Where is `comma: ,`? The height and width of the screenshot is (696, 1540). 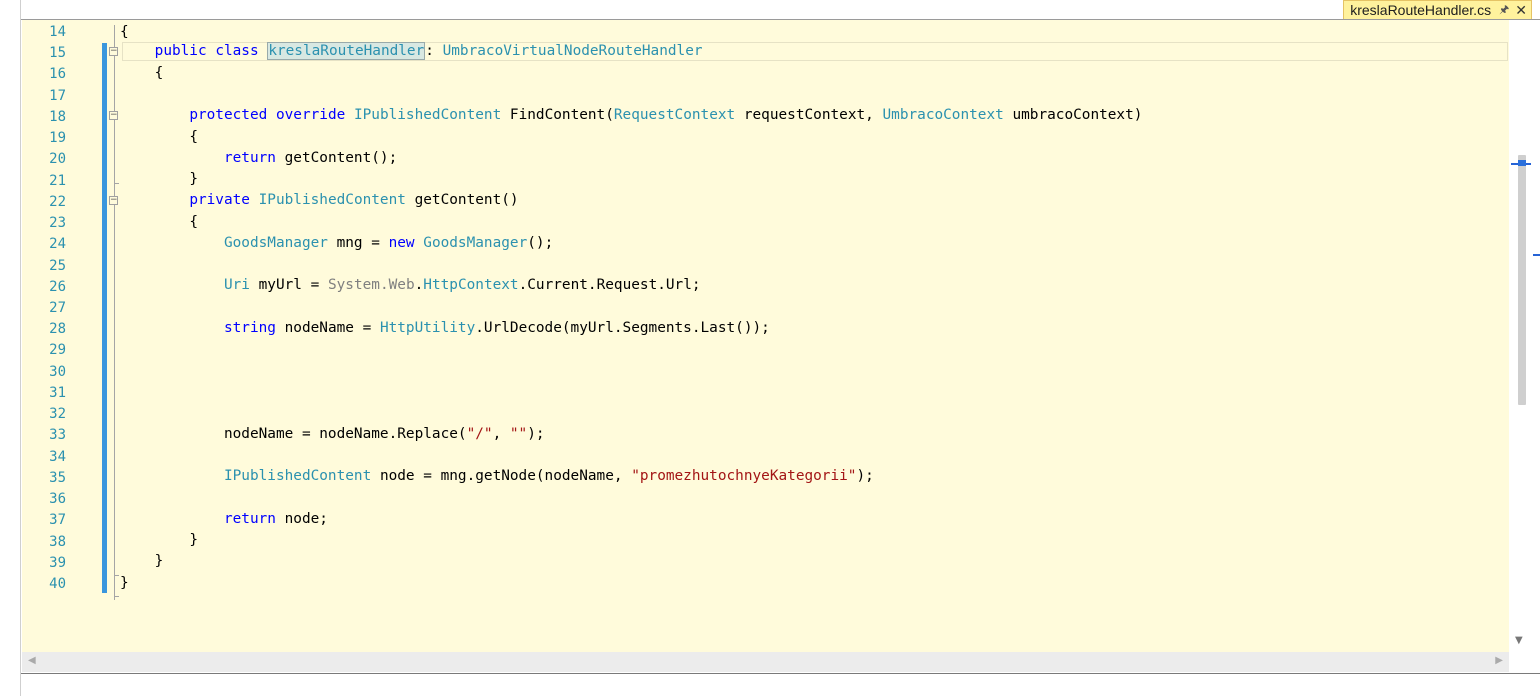 comma: , is located at coordinates (501, 434).